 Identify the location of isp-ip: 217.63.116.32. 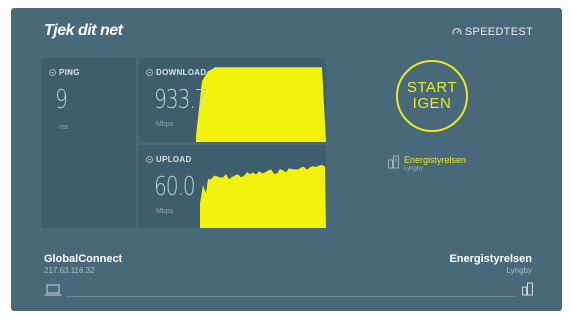
(69, 270).